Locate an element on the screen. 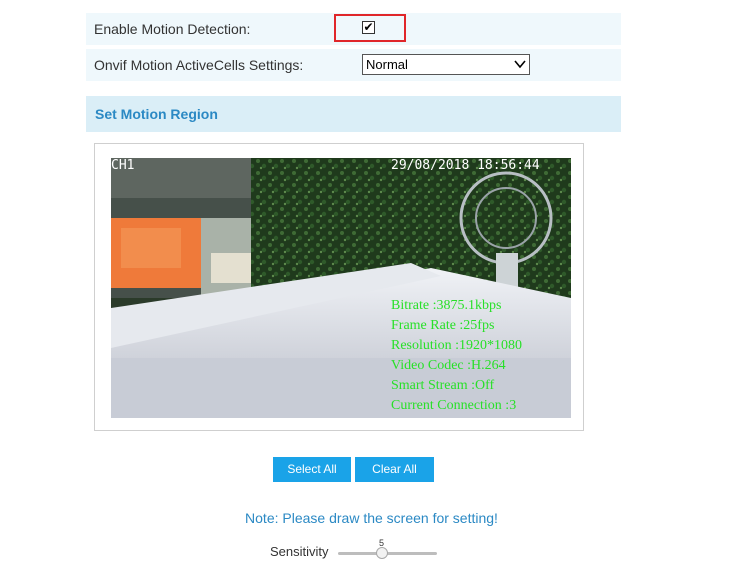 The width and height of the screenshot is (743, 573). osd-resolution: Resolution :1920*1080 is located at coordinates (457, 345).